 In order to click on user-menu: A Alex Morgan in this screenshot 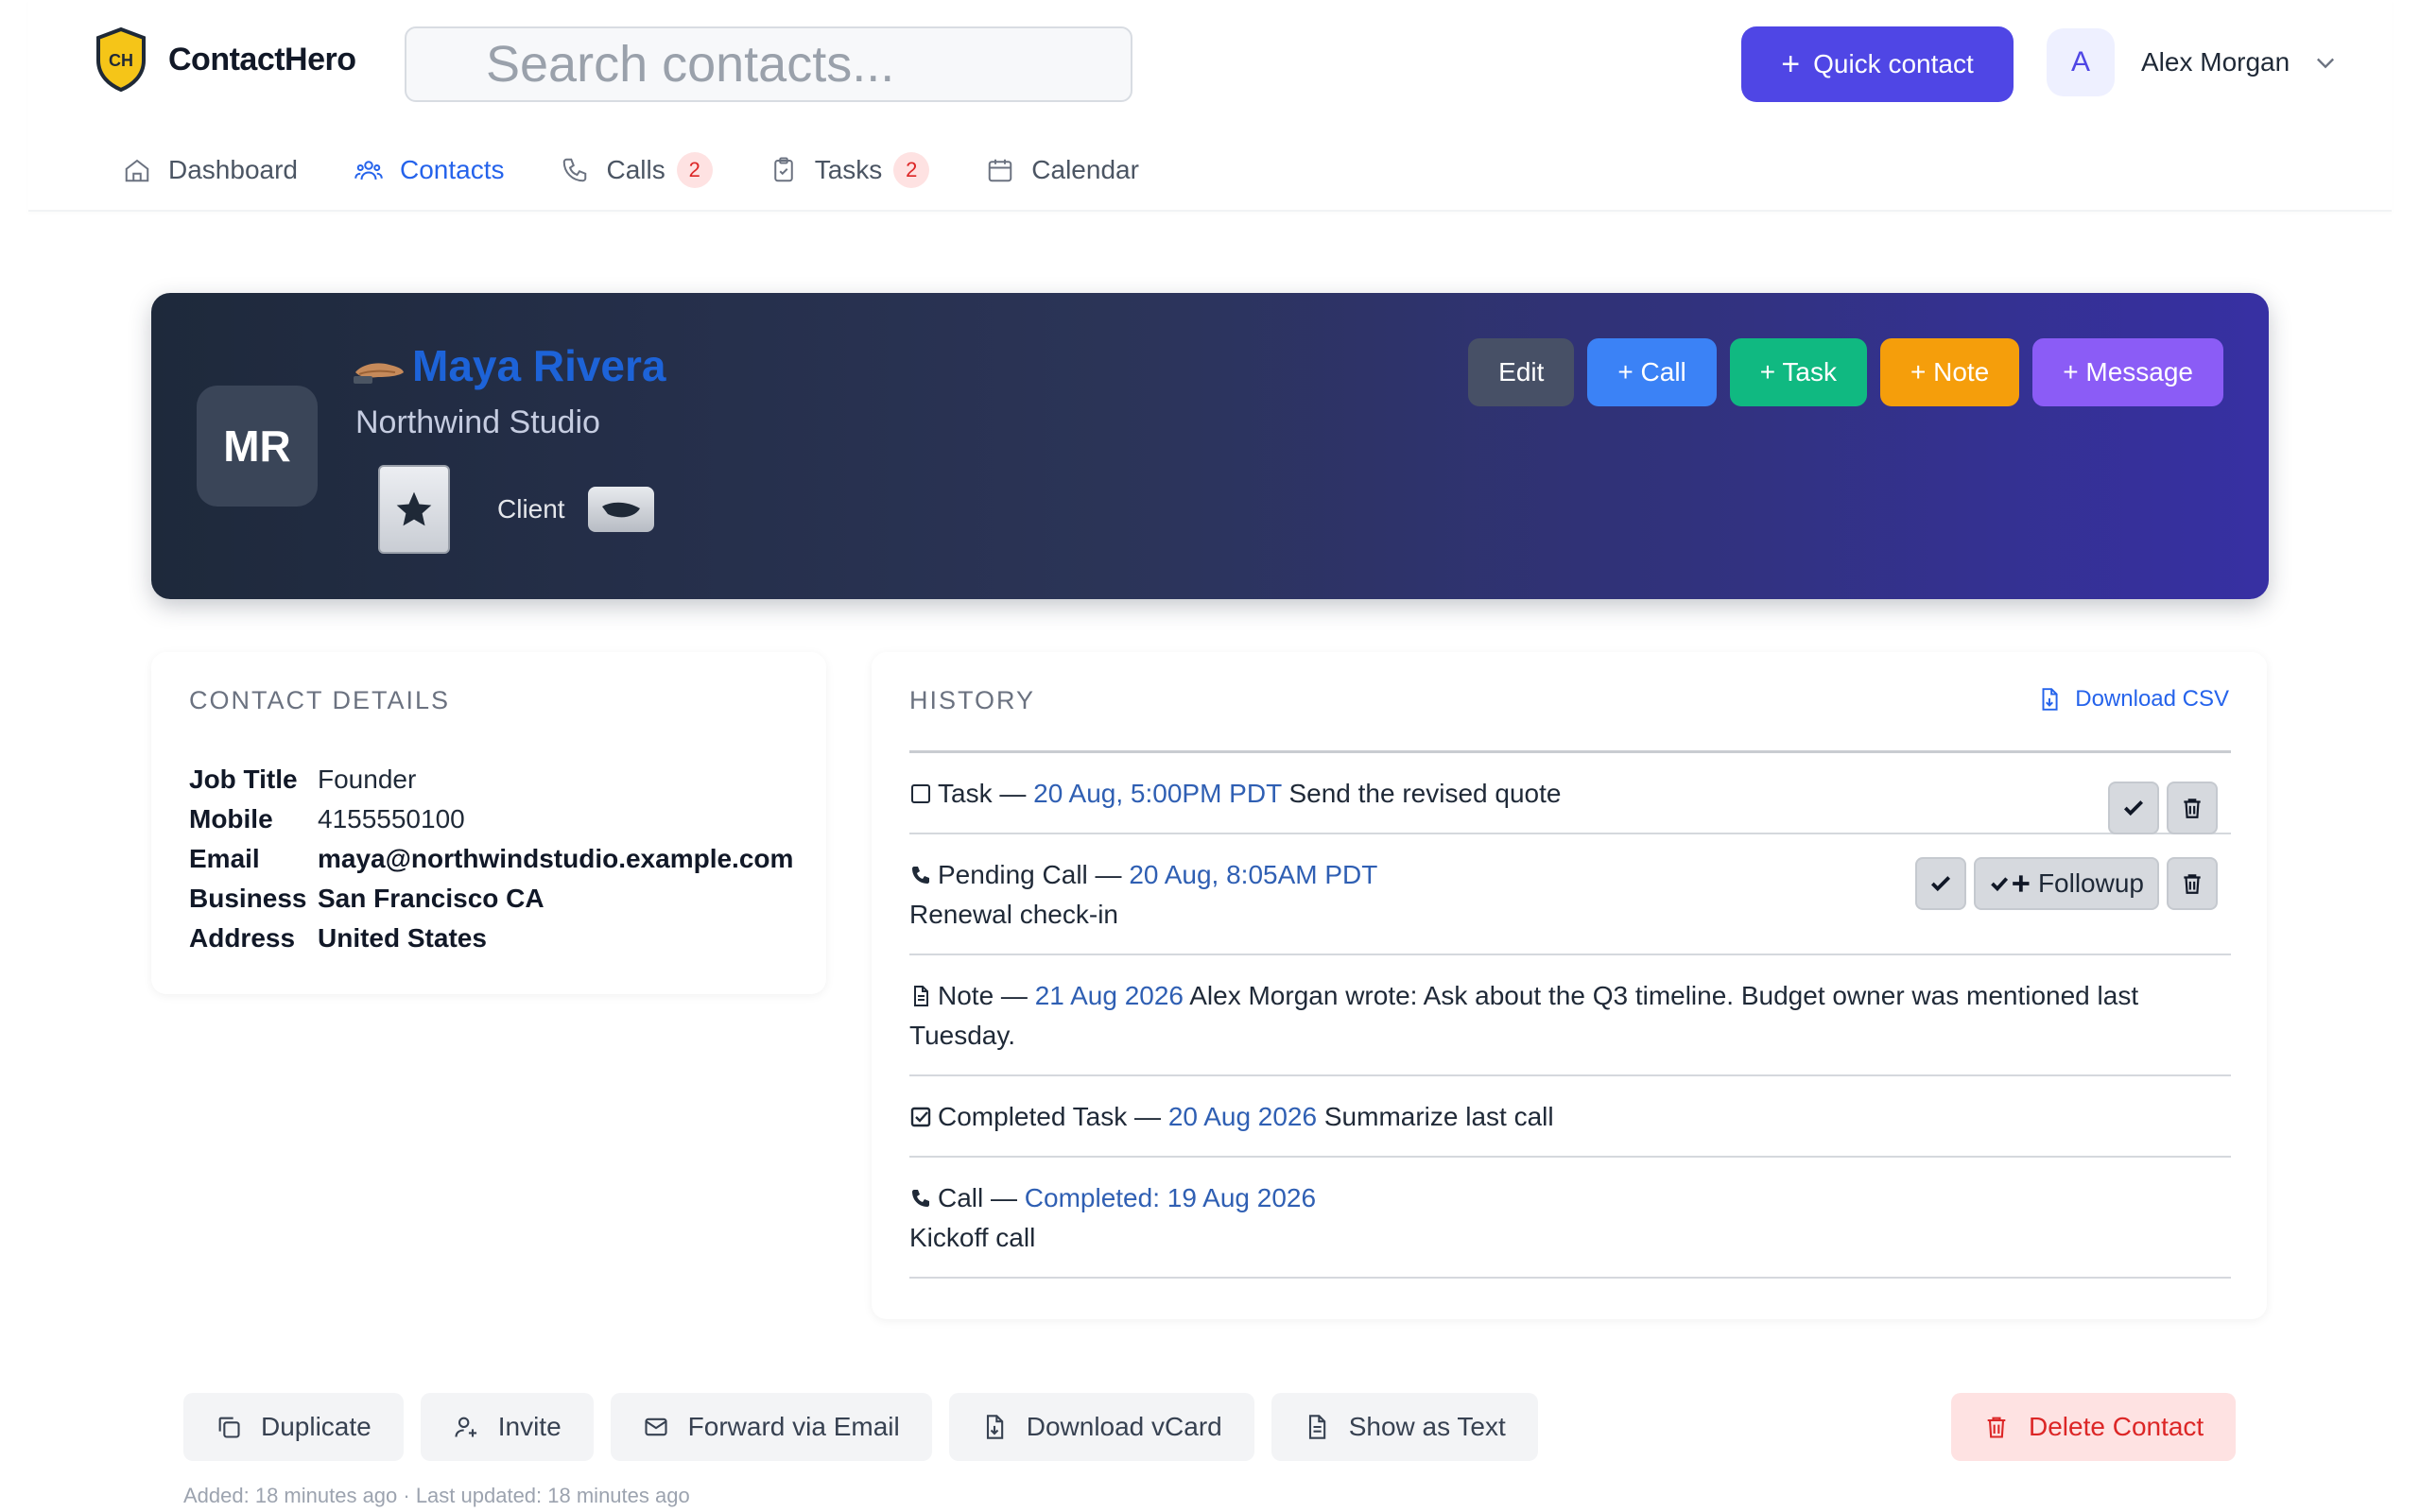, I will do `click(2193, 62)`.